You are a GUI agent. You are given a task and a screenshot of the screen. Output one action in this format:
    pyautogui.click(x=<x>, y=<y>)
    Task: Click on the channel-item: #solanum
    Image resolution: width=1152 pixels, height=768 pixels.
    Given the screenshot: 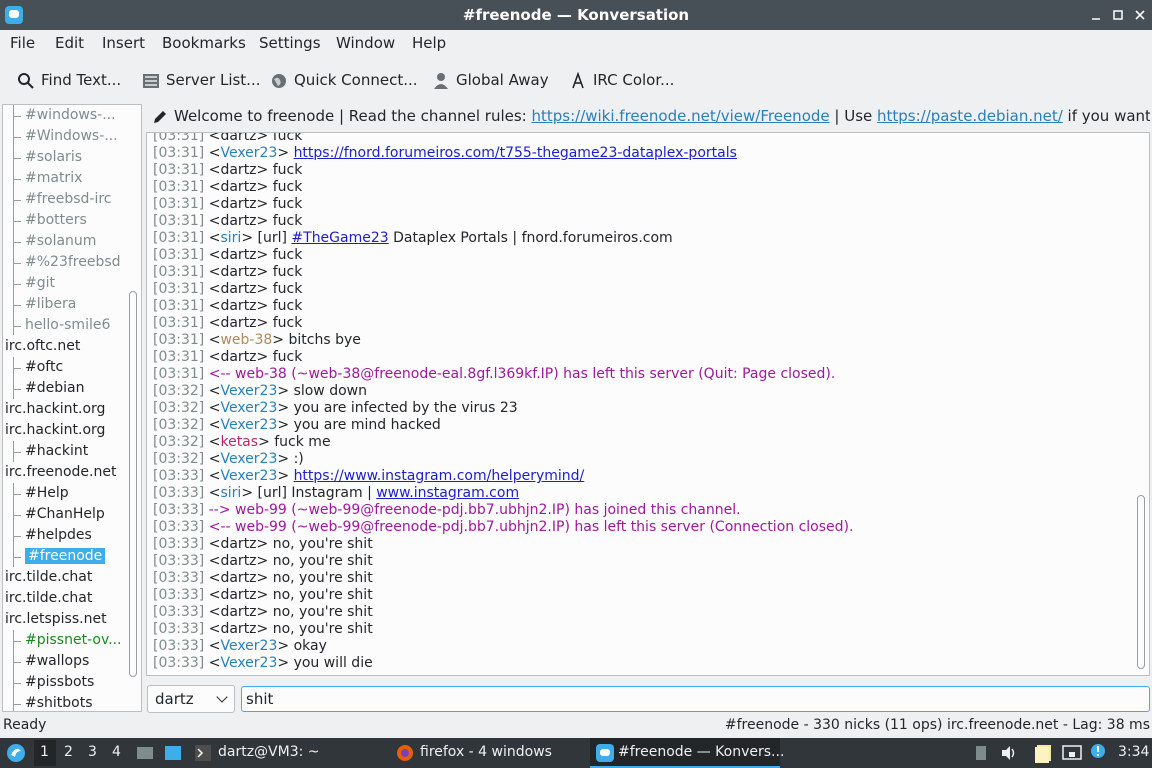 What is the action you would take?
    pyautogui.click(x=60, y=241)
    